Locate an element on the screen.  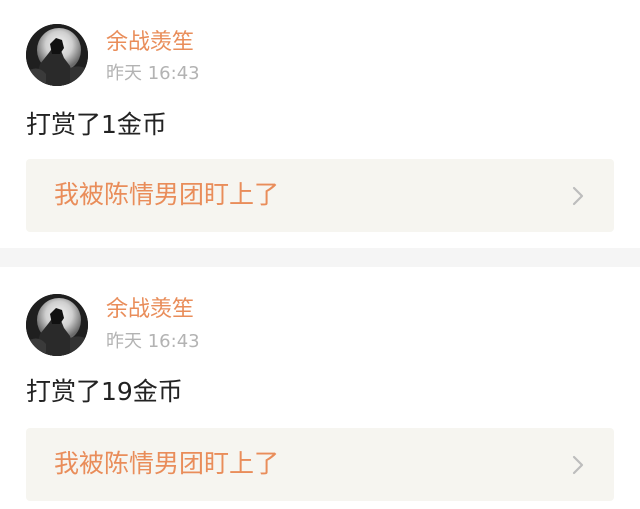
reward-message: 打赏了1金币 is located at coordinates (96, 124).